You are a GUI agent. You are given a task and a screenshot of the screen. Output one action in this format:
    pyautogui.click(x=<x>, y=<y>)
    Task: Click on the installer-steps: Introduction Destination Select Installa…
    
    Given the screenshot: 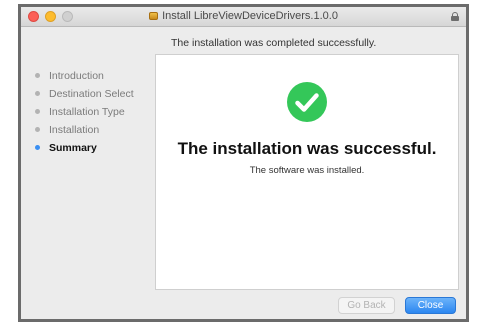 What is the action you would take?
    pyautogui.click(x=84, y=112)
    